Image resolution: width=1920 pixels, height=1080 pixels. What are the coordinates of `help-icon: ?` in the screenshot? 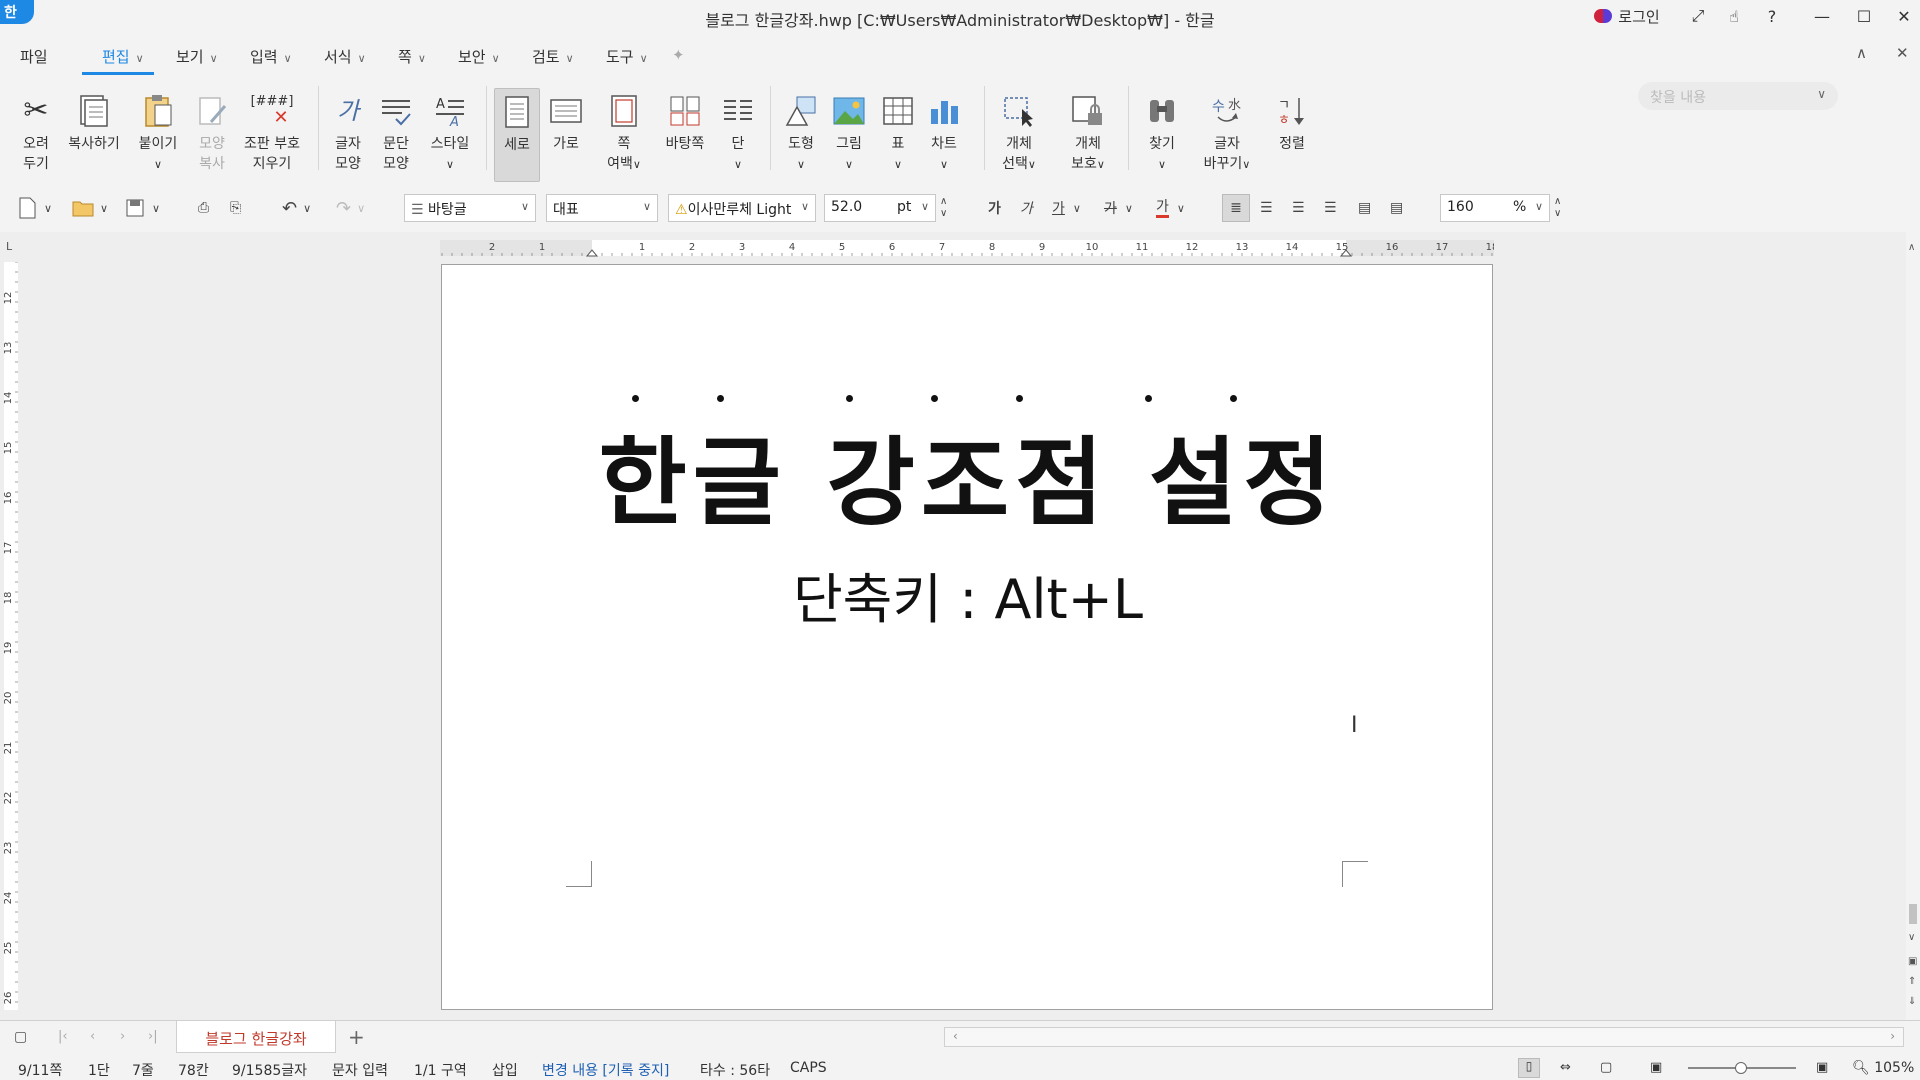 It's located at (1772, 16).